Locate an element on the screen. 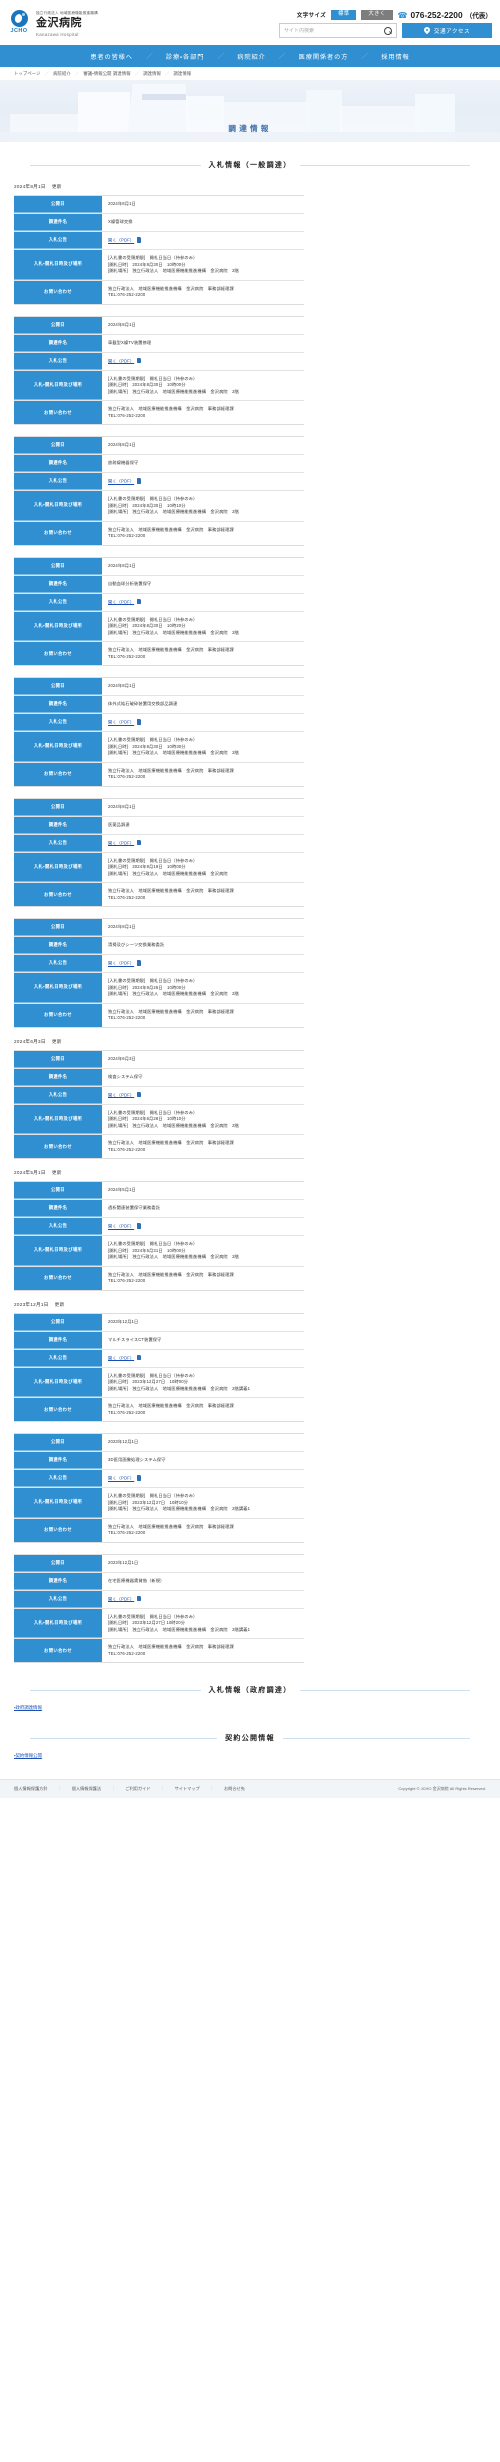 This screenshot has width=500, height=2462. breadcrumb-item-procurement: 調達情報 is located at coordinates (152, 74).